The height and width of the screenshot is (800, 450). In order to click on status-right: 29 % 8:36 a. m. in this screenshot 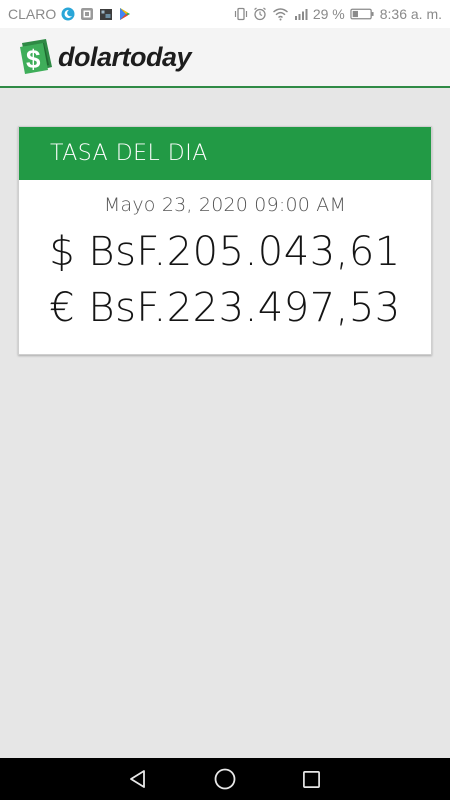, I will do `click(338, 14)`.